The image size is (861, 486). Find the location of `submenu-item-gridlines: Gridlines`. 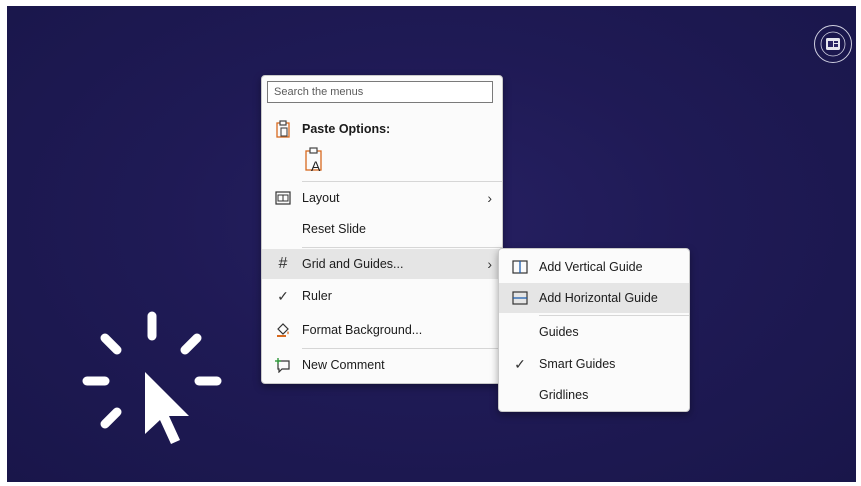

submenu-item-gridlines: Gridlines is located at coordinates (594, 395).